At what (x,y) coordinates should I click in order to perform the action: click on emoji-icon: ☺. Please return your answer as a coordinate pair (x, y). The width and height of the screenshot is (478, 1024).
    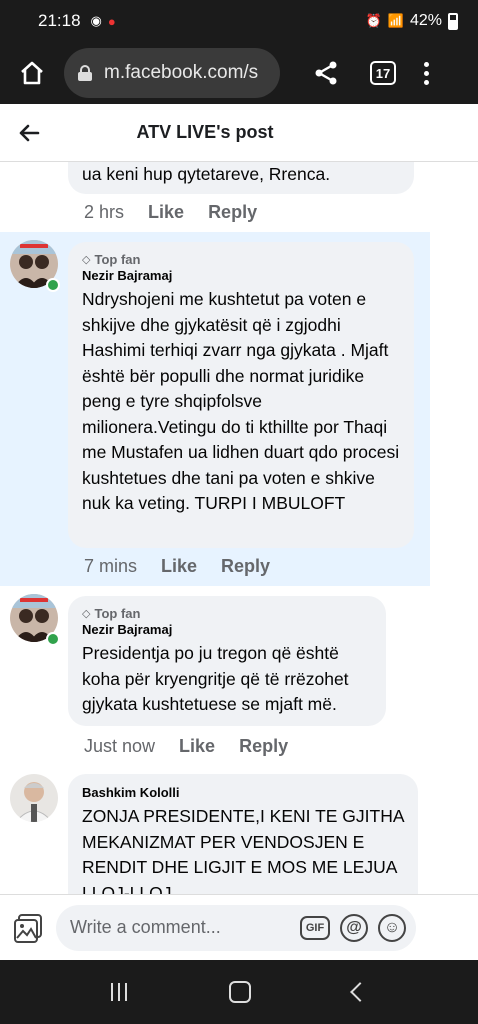
    Looking at the image, I should click on (392, 927).